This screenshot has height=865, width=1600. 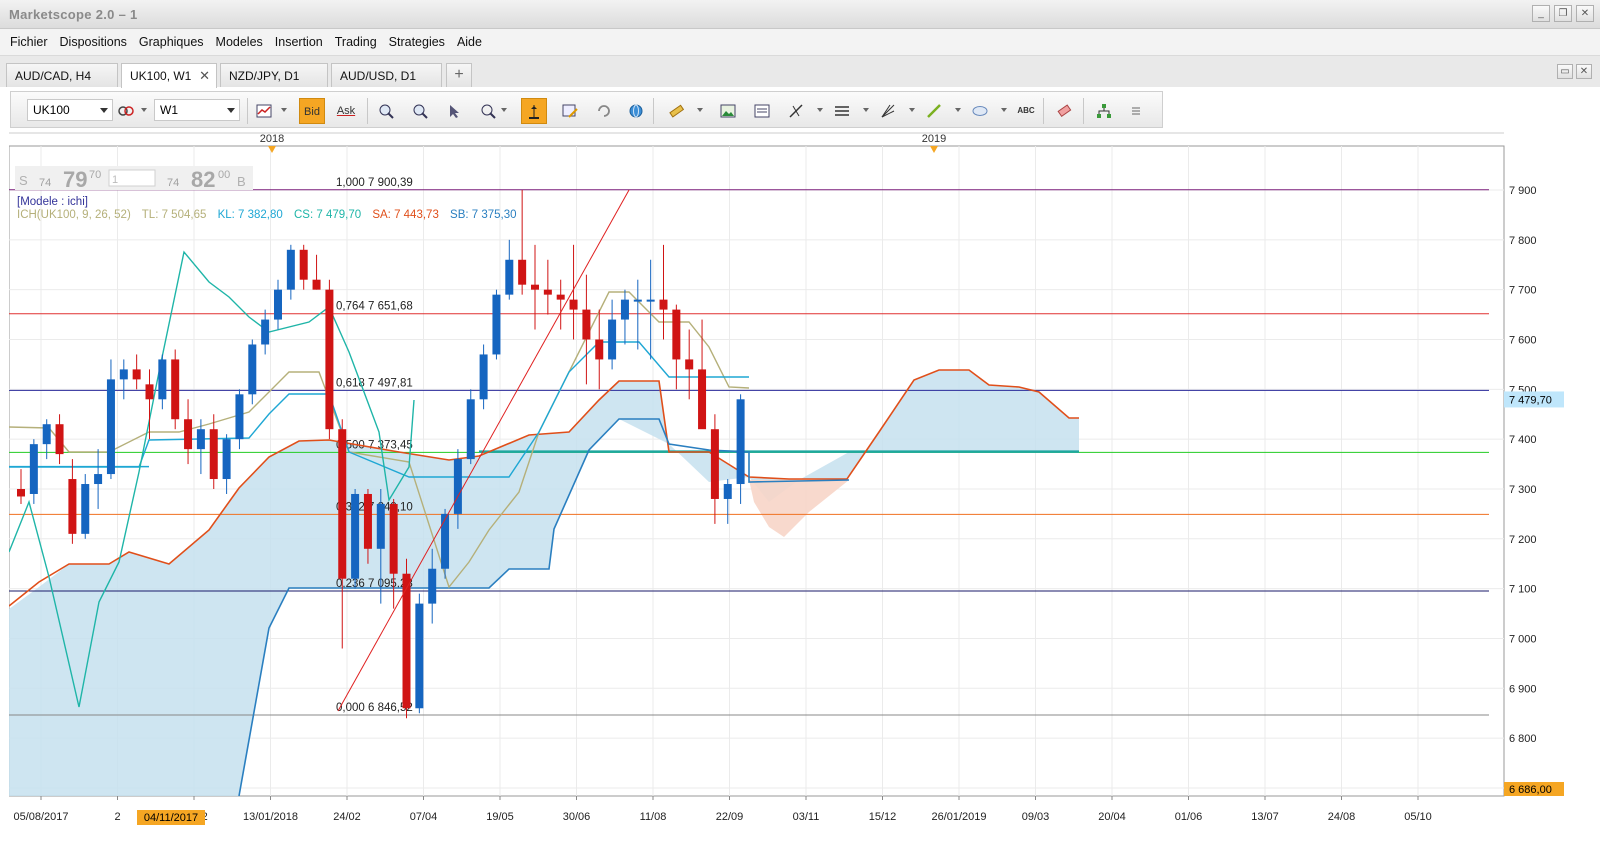 What do you see at coordinates (73, 14) in the screenshot?
I see `window-title: Marketscope 2.0 – 1` at bounding box center [73, 14].